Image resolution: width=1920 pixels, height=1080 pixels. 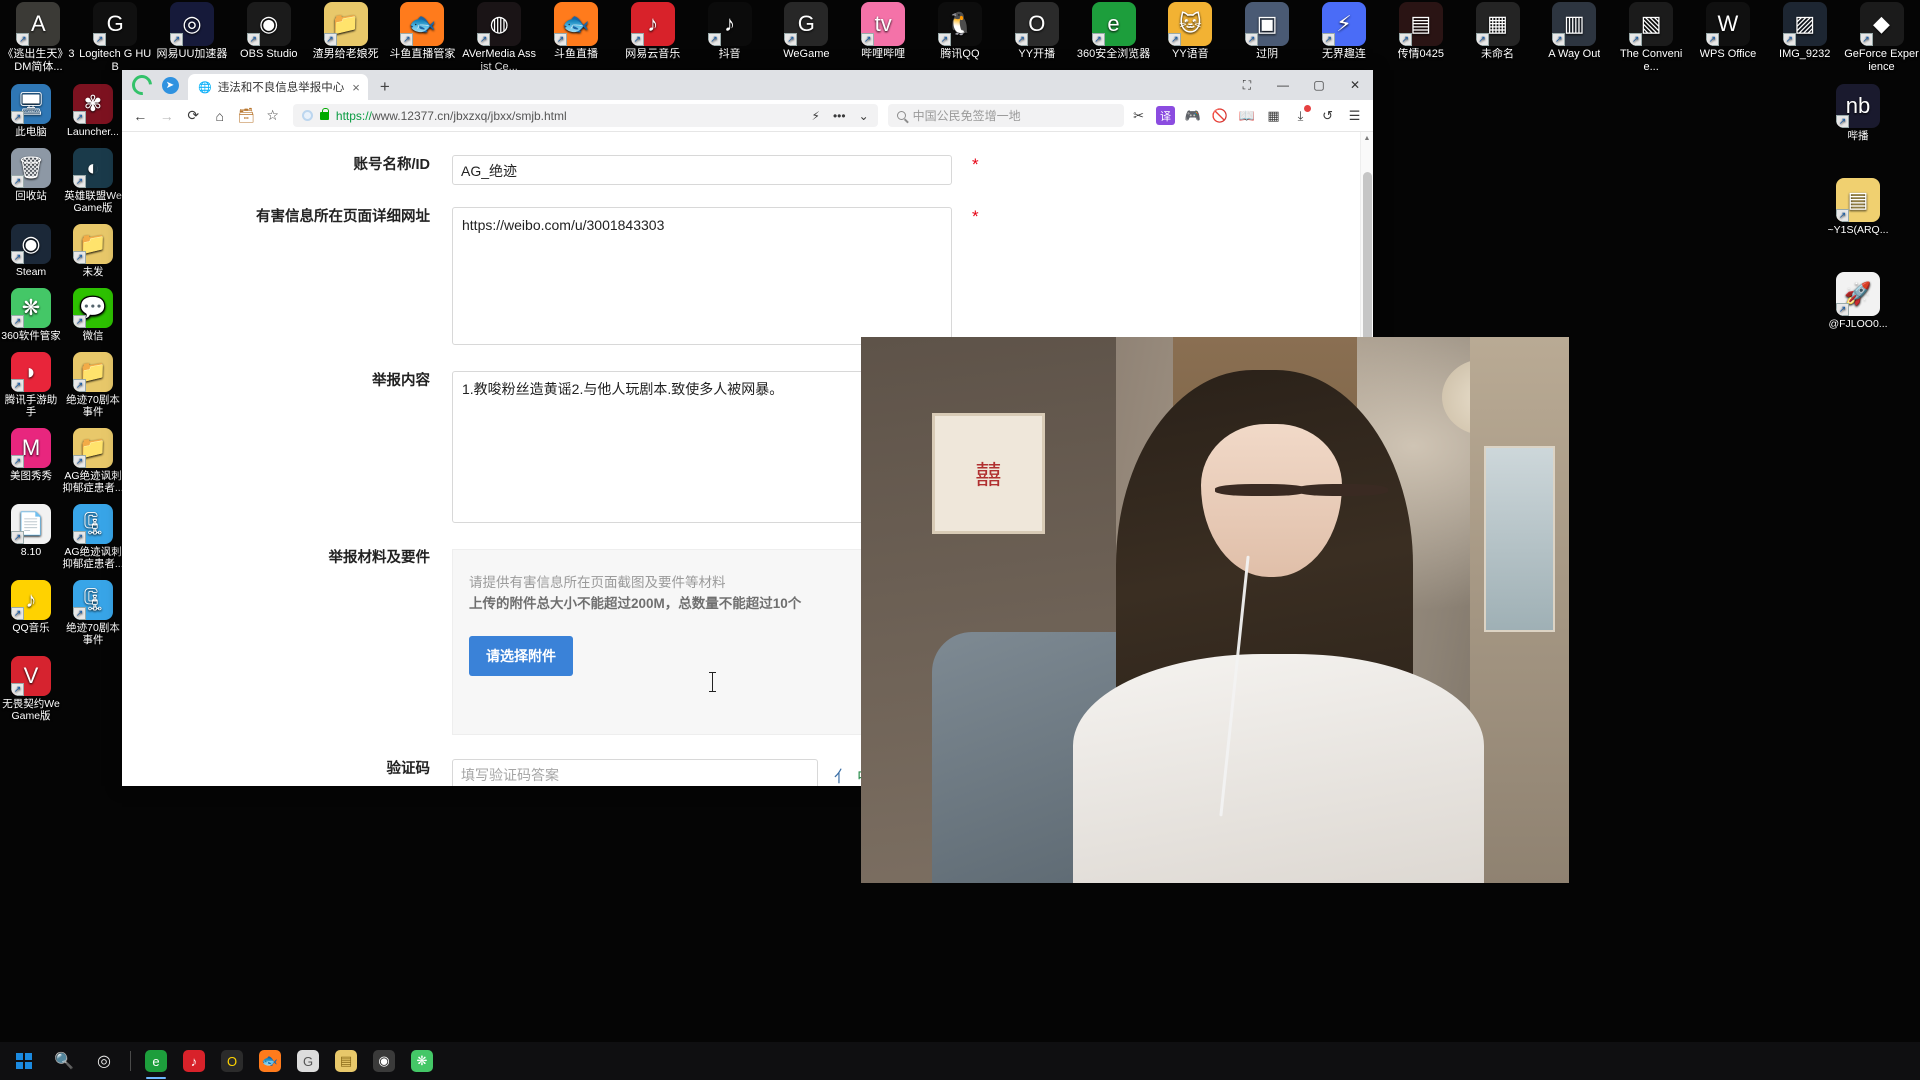 What do you see at coordinates (356, 87) in the screenshot?
I see `tab-close-icon: ×` at bounding box center [356, 87].